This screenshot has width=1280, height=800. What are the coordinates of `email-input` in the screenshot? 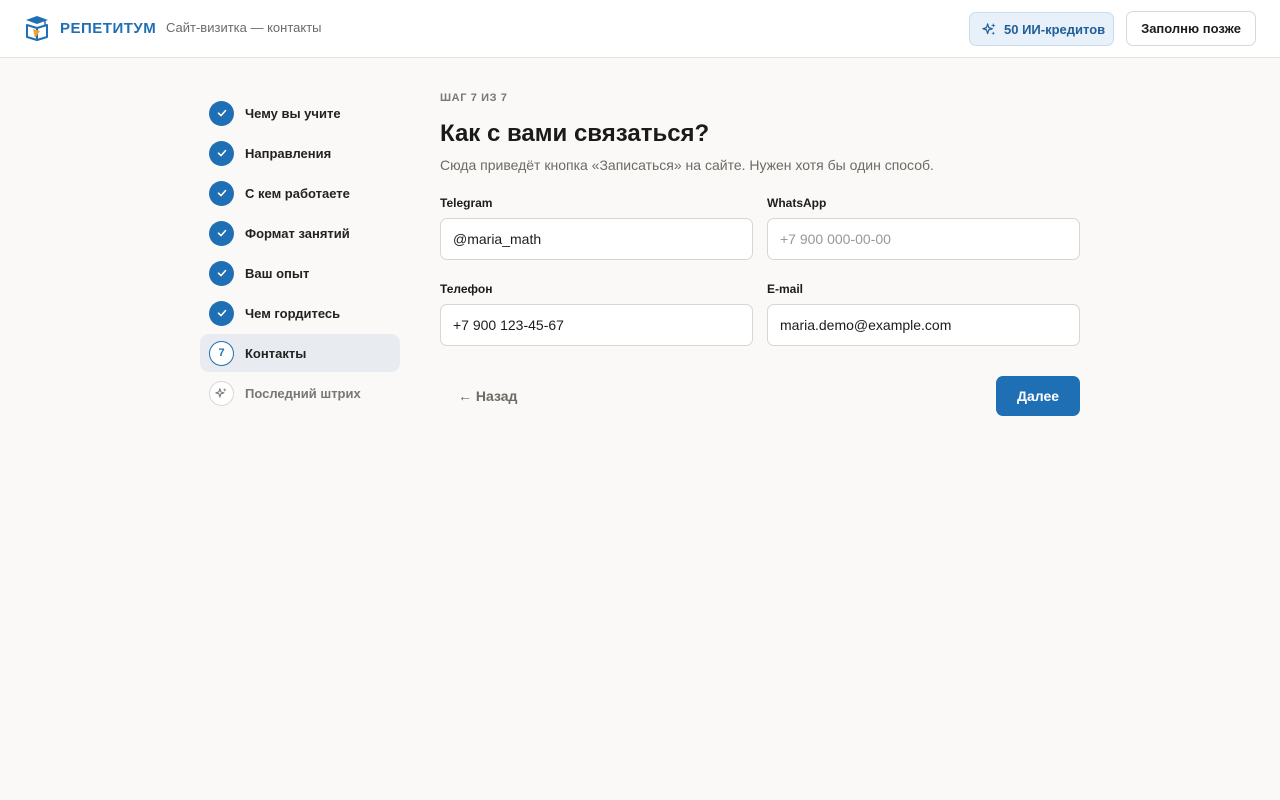 It's located at (923, 325).